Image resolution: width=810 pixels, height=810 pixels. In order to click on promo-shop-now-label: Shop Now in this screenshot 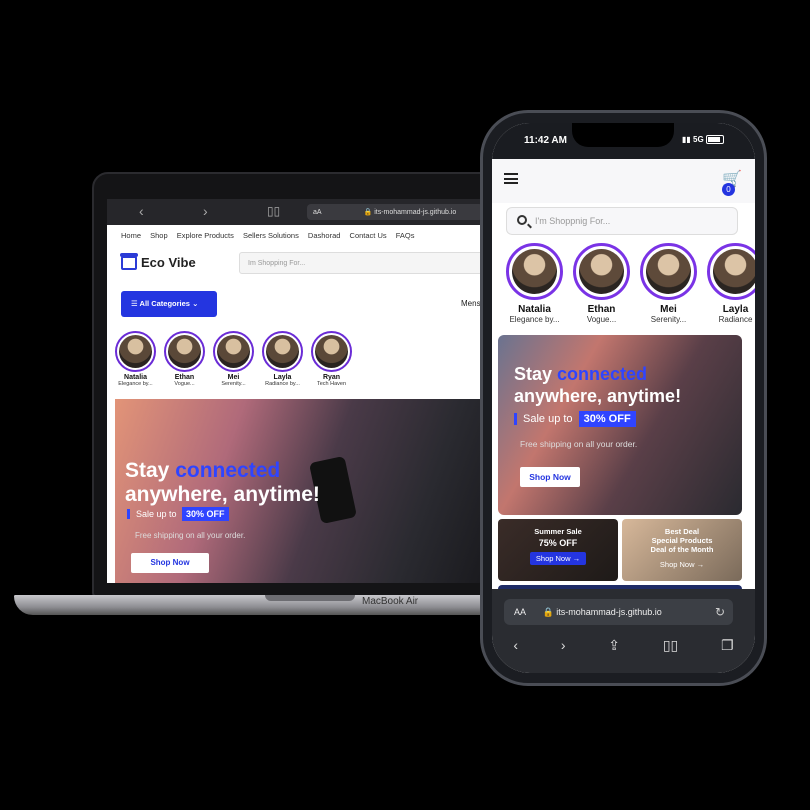, I will do `click(677, 564)`.